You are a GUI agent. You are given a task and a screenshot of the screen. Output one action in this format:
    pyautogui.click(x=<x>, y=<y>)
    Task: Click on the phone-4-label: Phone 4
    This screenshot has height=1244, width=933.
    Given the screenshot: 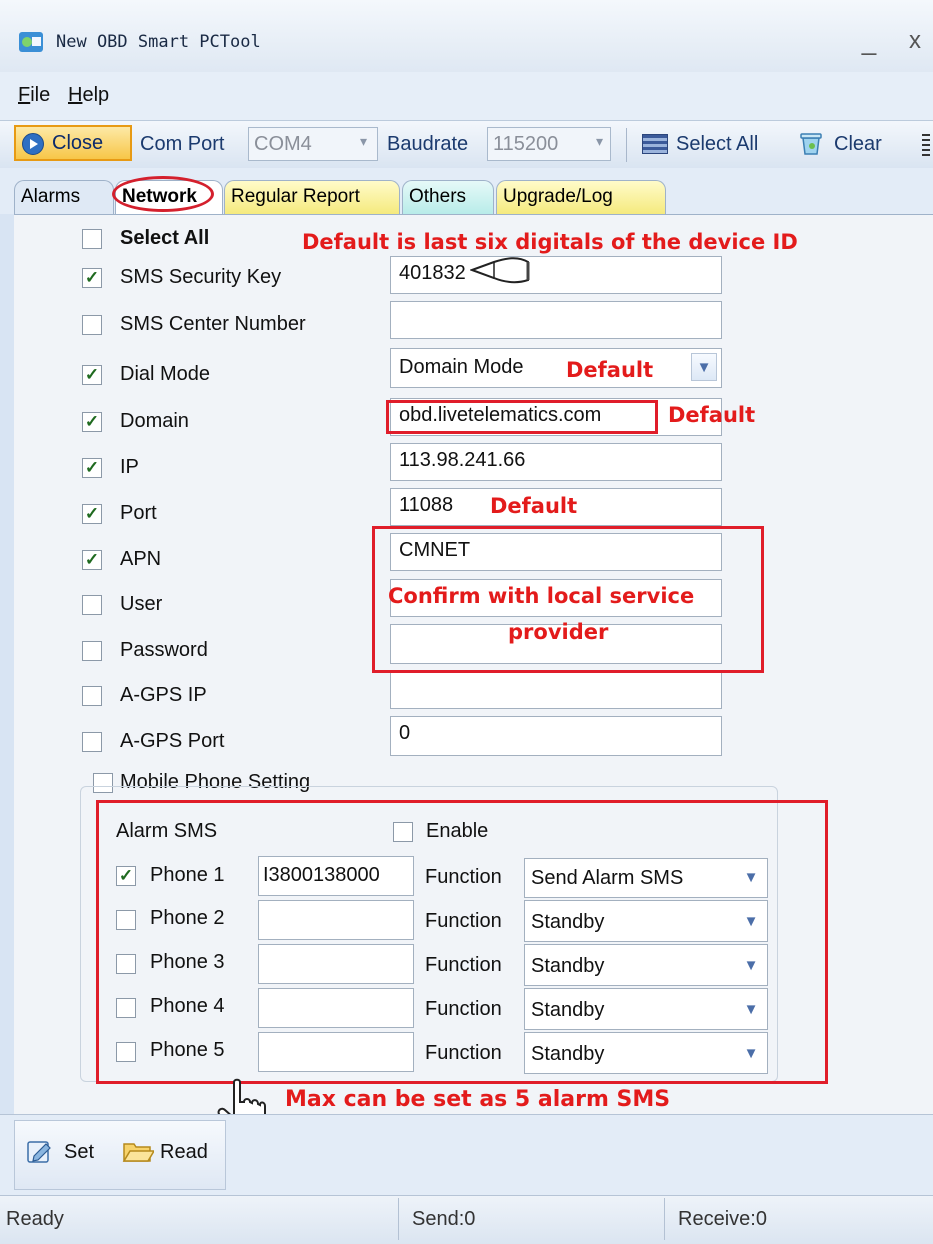 What is the action you would take?
    pyautogui.click(x=187, y=1006)
    